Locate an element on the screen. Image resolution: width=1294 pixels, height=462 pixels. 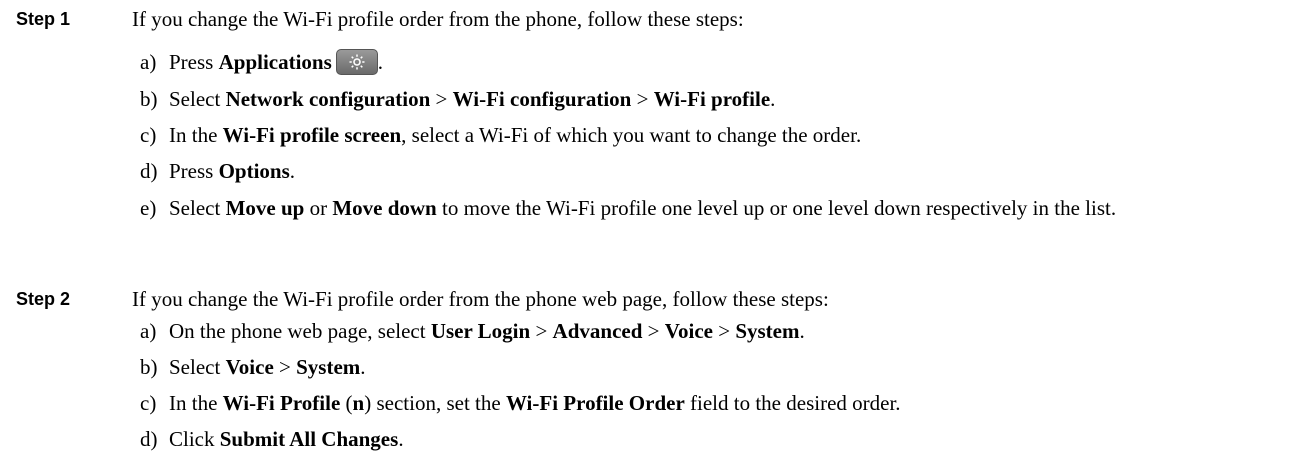
ui-term: Advanced is located at coordinates (597, 331).